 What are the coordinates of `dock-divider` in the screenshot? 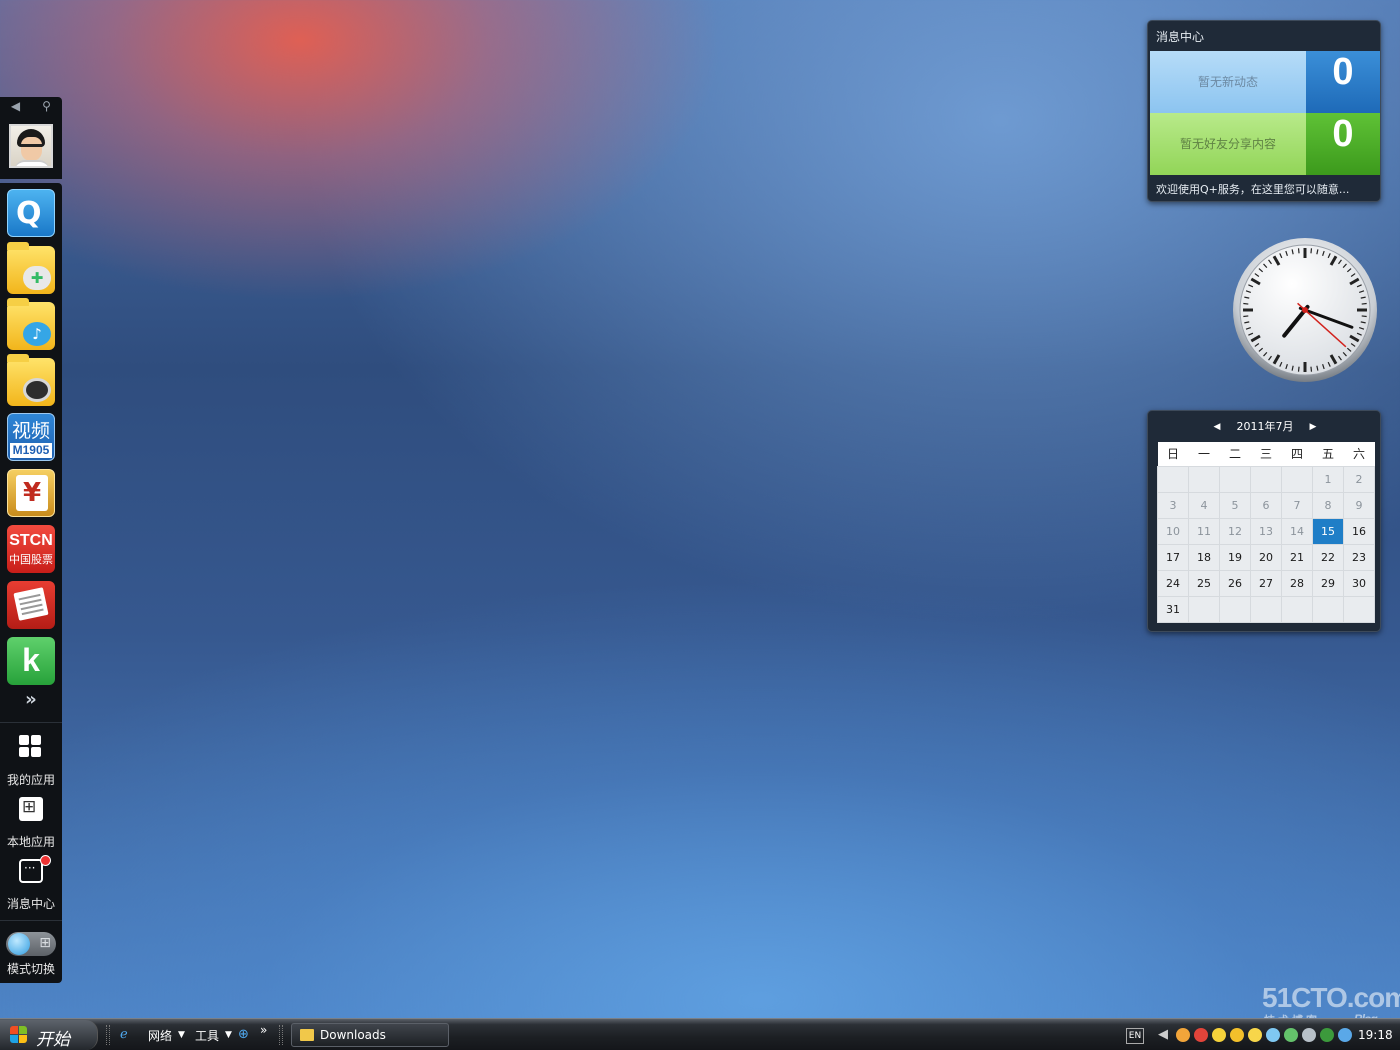 It's located at (31, 920).